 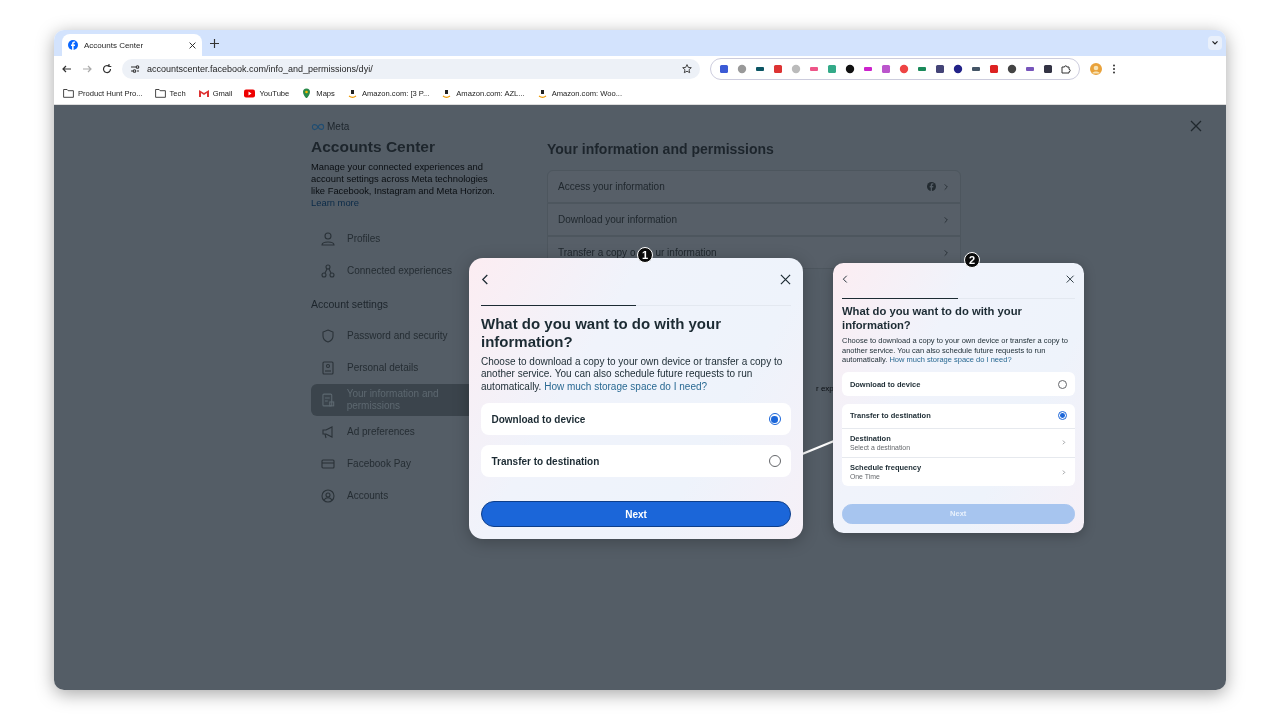 What do you see at coordinates (338, 126) in the screenshot?
I see `brand-name: Meta` at bounding box center [338, 126].